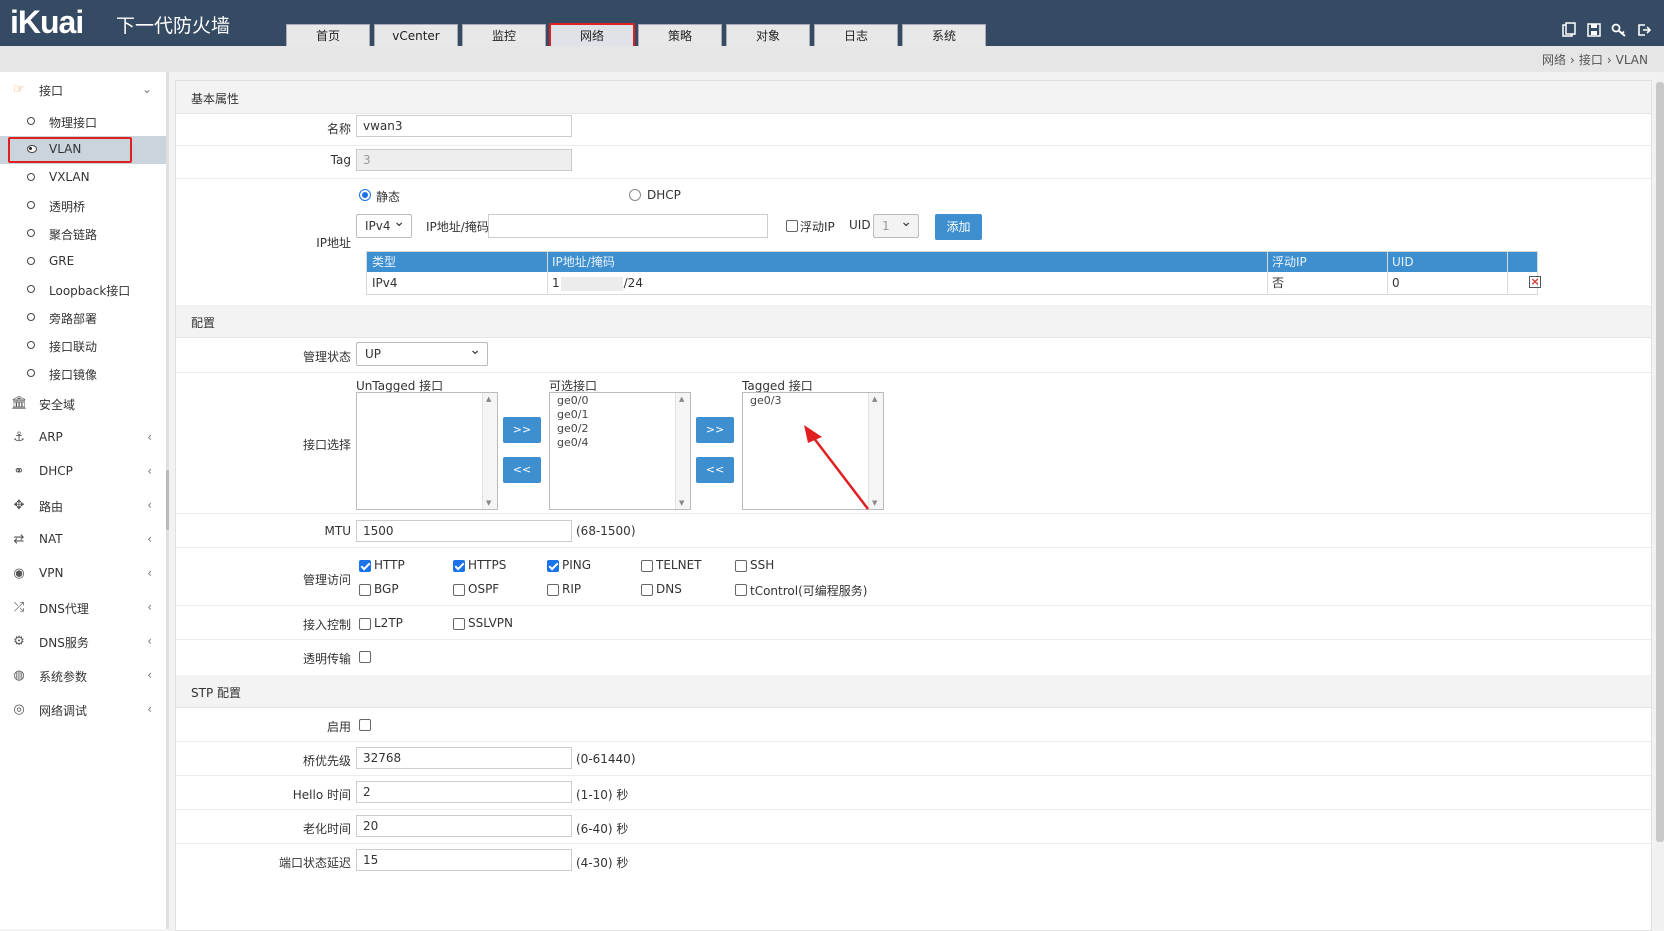 This screenshot has width=1664, height=931. What do you see at coordinates (1591, 60) in the screenshot?
I see `breadcrumb-interface: 接口` at bounding box center [1591, 60].